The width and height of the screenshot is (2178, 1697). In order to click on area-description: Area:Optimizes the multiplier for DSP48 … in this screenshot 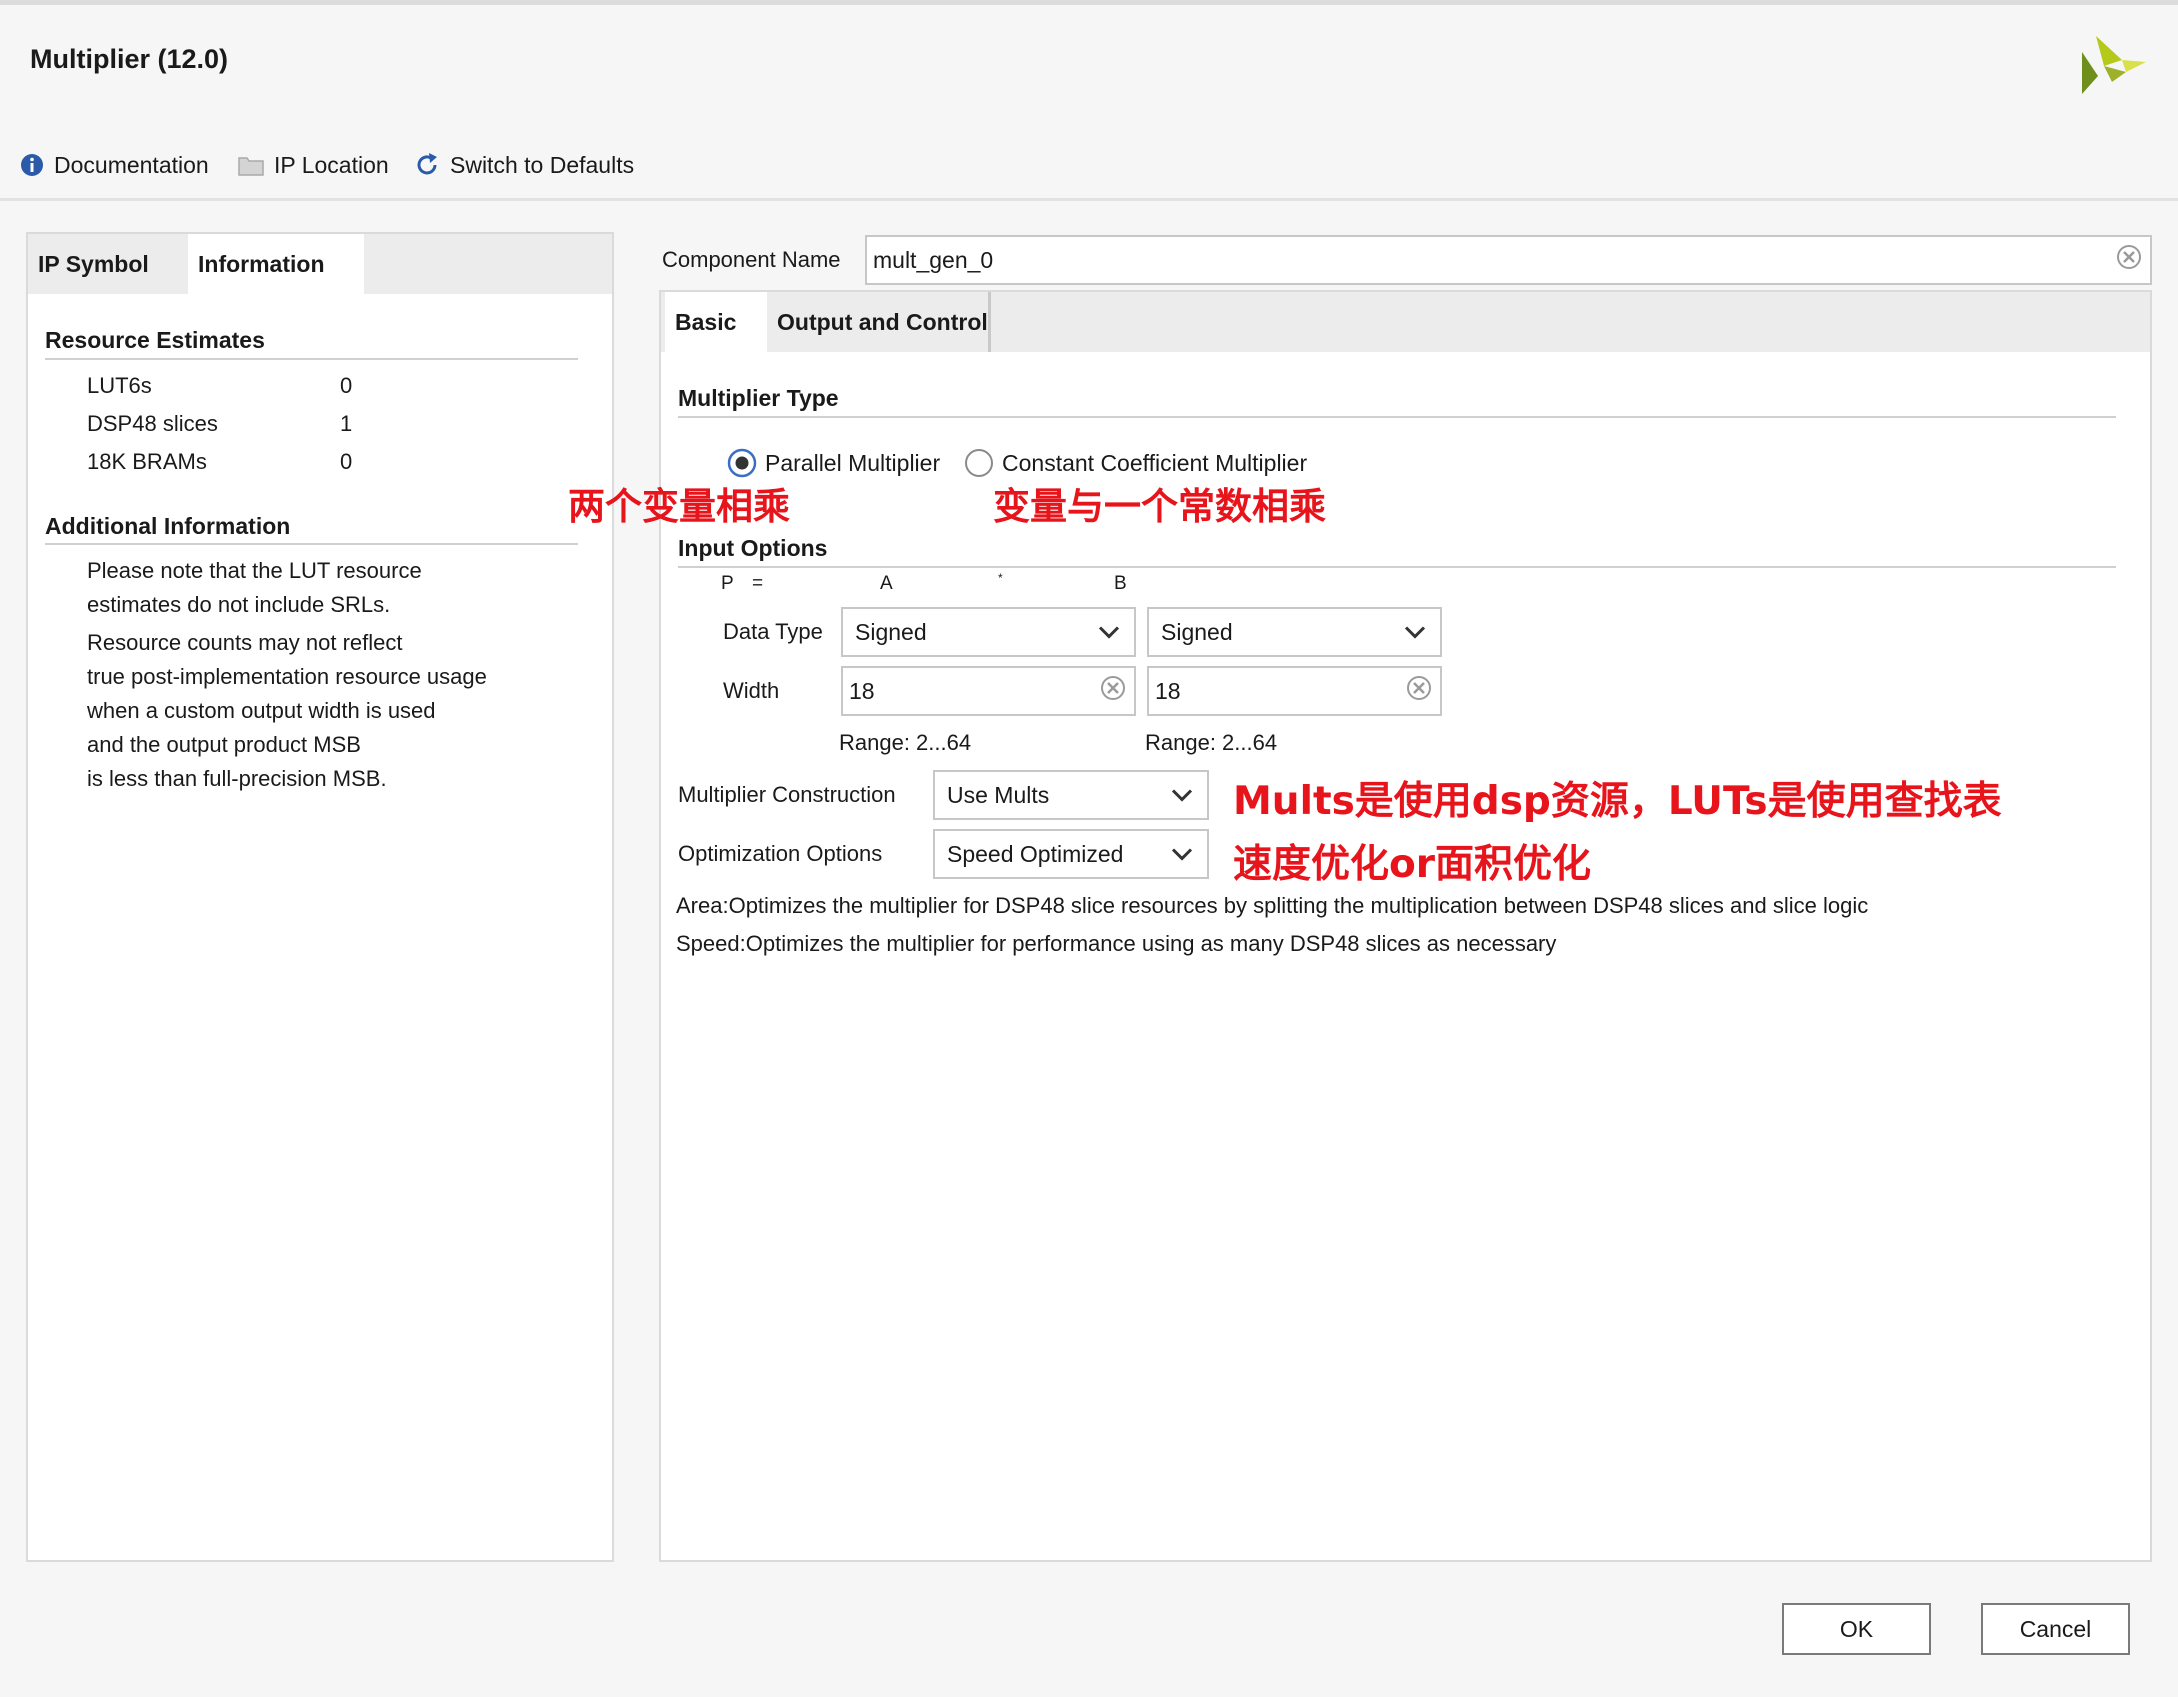, I will do `click(1272, 905)`.